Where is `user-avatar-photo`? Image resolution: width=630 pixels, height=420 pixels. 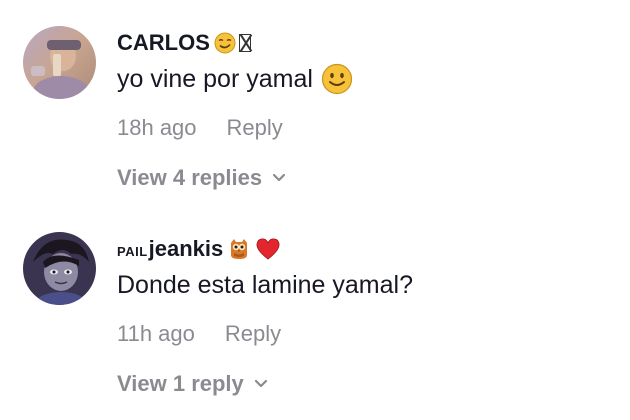 user-avatar-photo is located at coordinates (59, 62).